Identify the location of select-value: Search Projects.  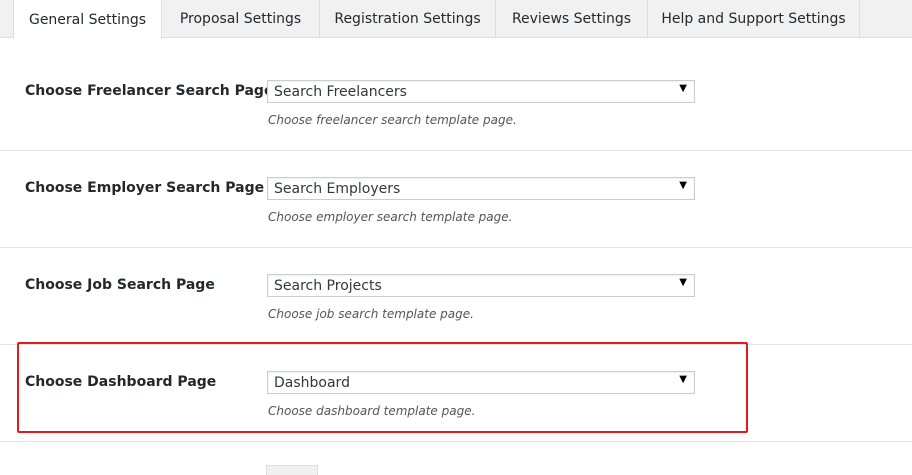
(328, 285).